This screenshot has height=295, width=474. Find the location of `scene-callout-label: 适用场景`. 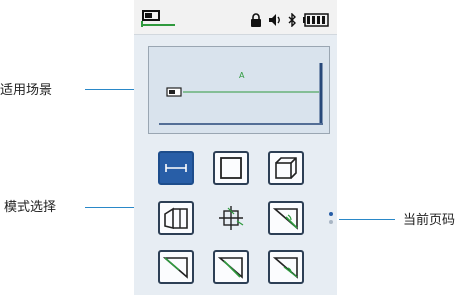

scene-callout-label: 适用场景 is located at coordinates (26, 90).